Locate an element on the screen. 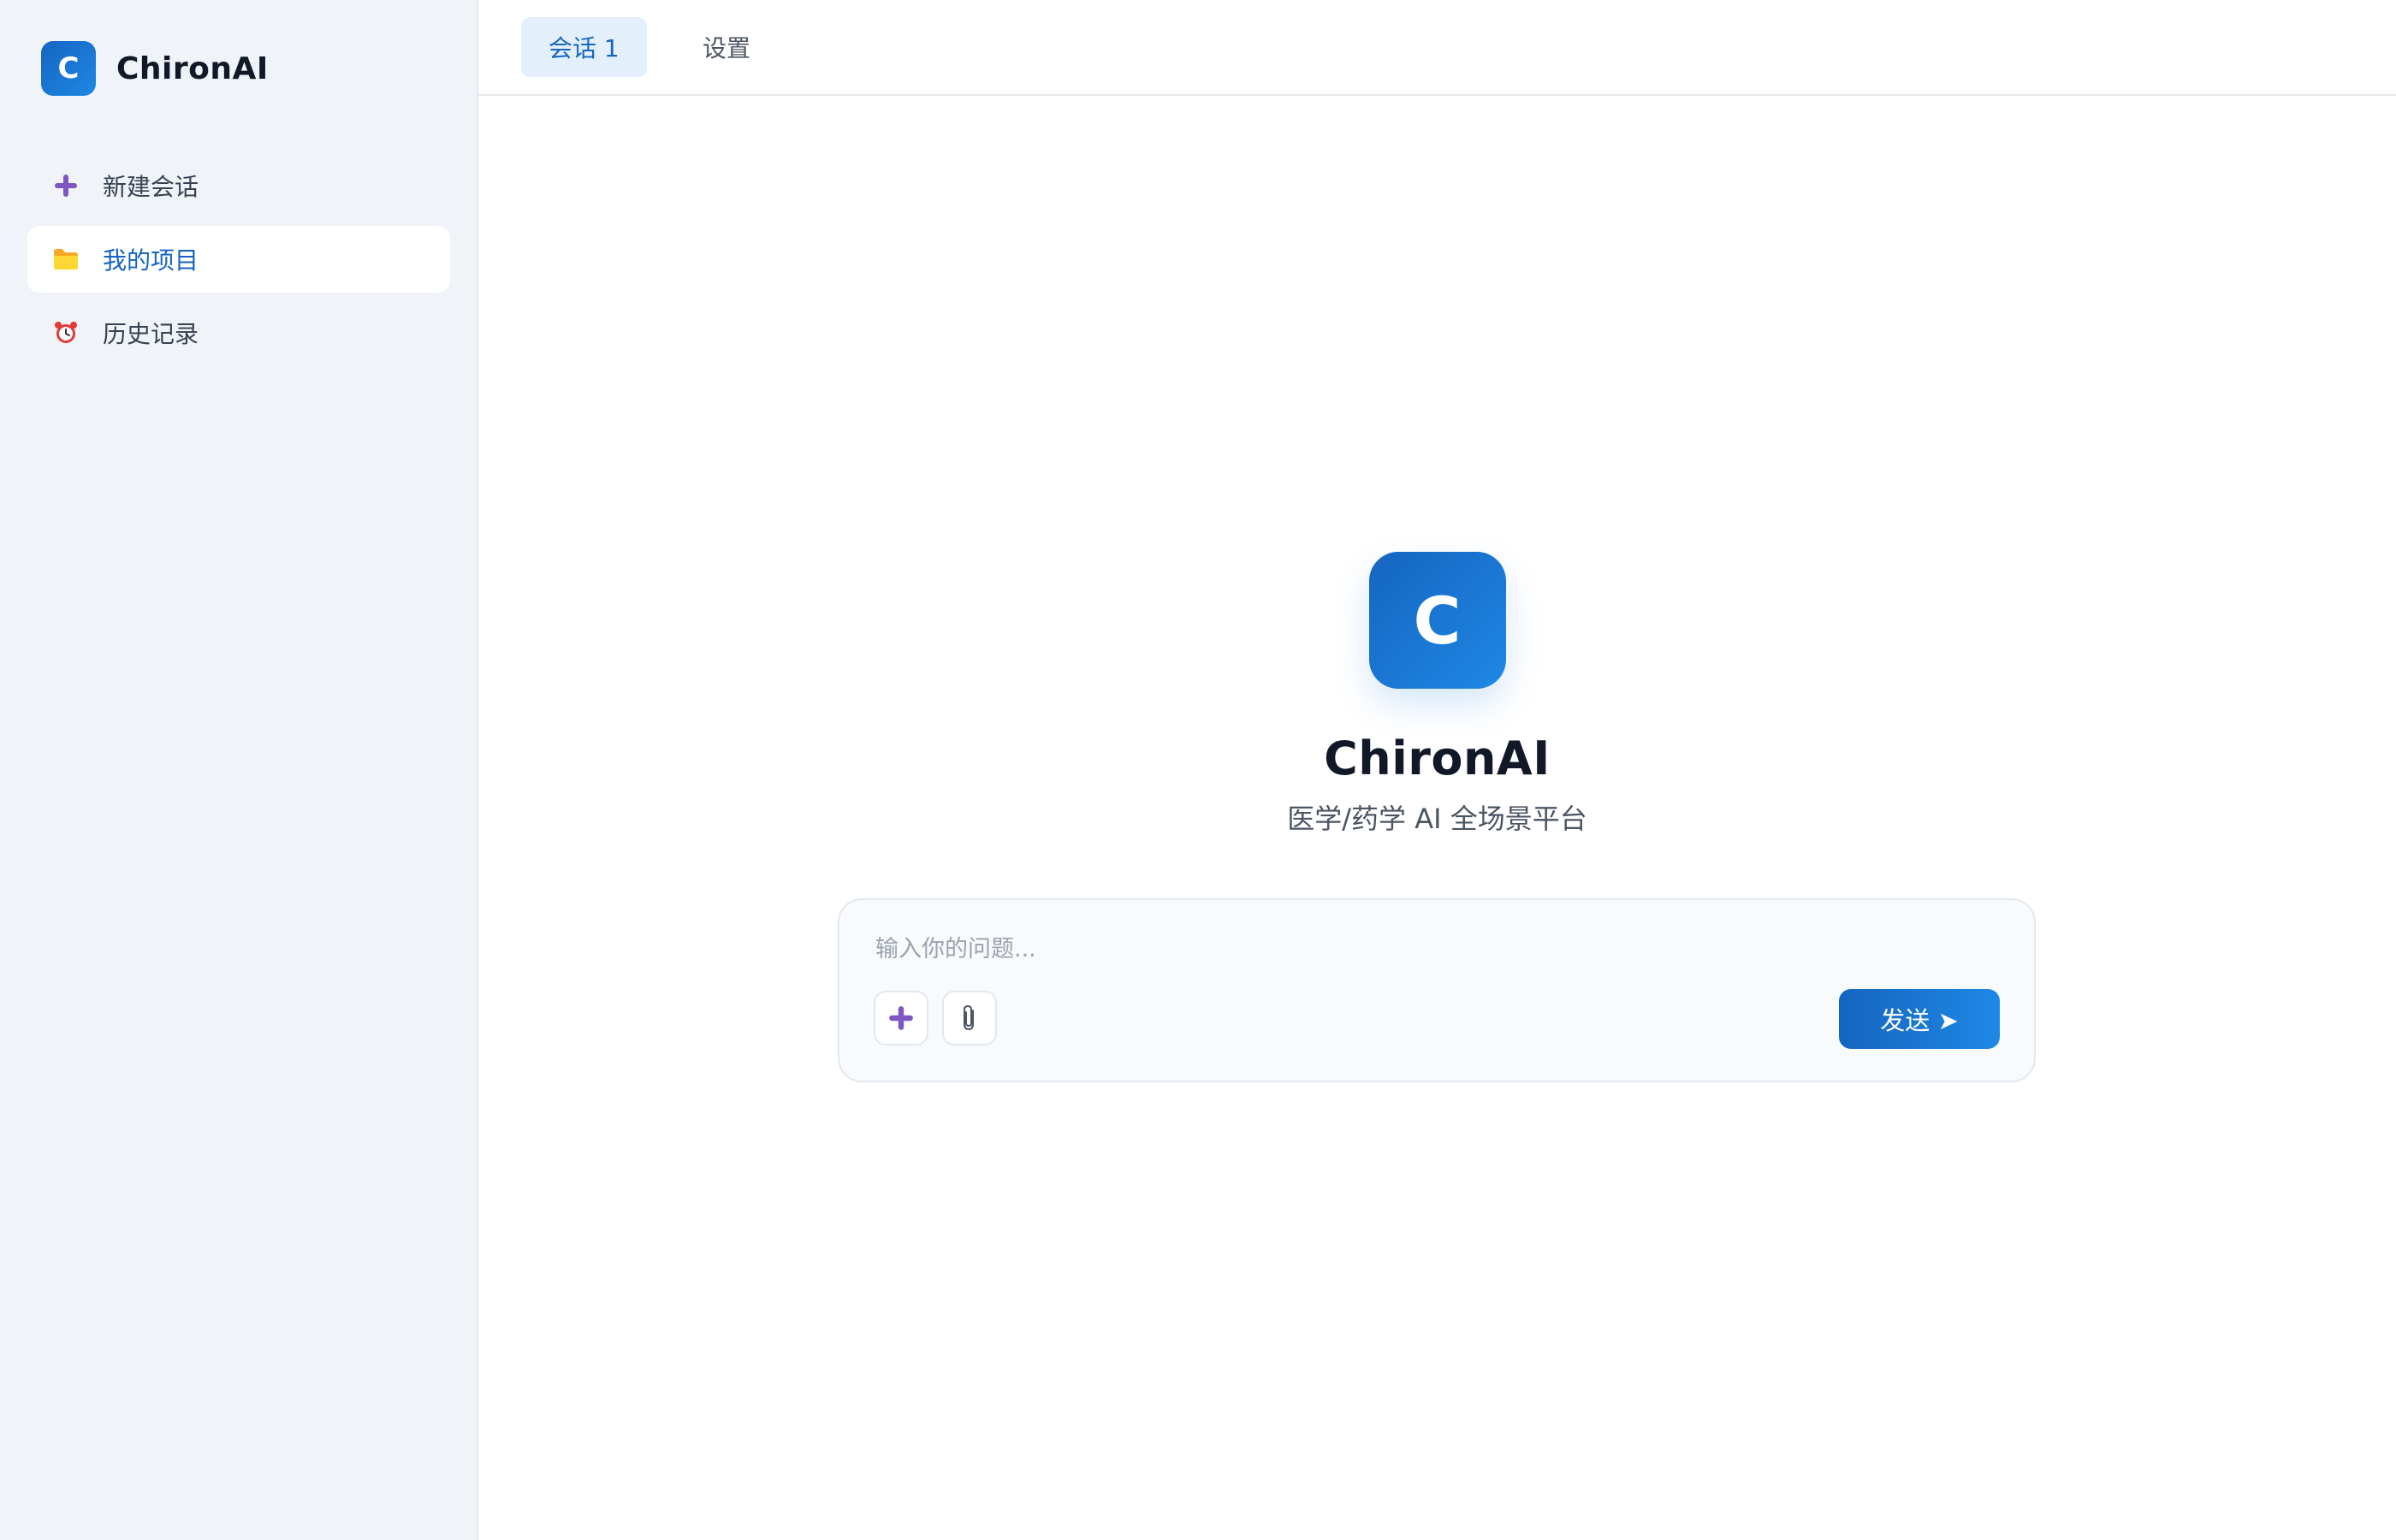 The image size is (2396, 1540). sidebar-item-my-projects: 我的项目 is located at coordinates (238, 259).